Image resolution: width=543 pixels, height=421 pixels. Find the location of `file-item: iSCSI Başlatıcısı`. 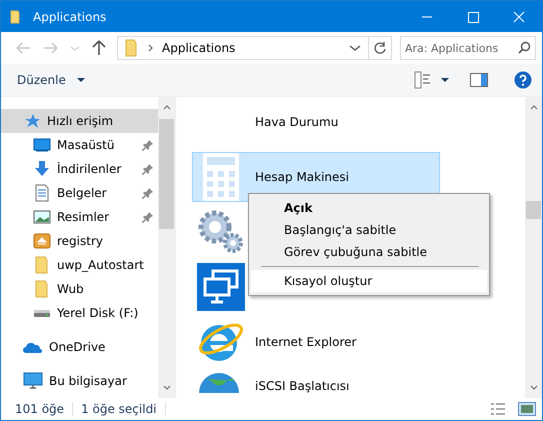

file-item: iSCSI Başlatıcısı is located at coordinates (274, 383).